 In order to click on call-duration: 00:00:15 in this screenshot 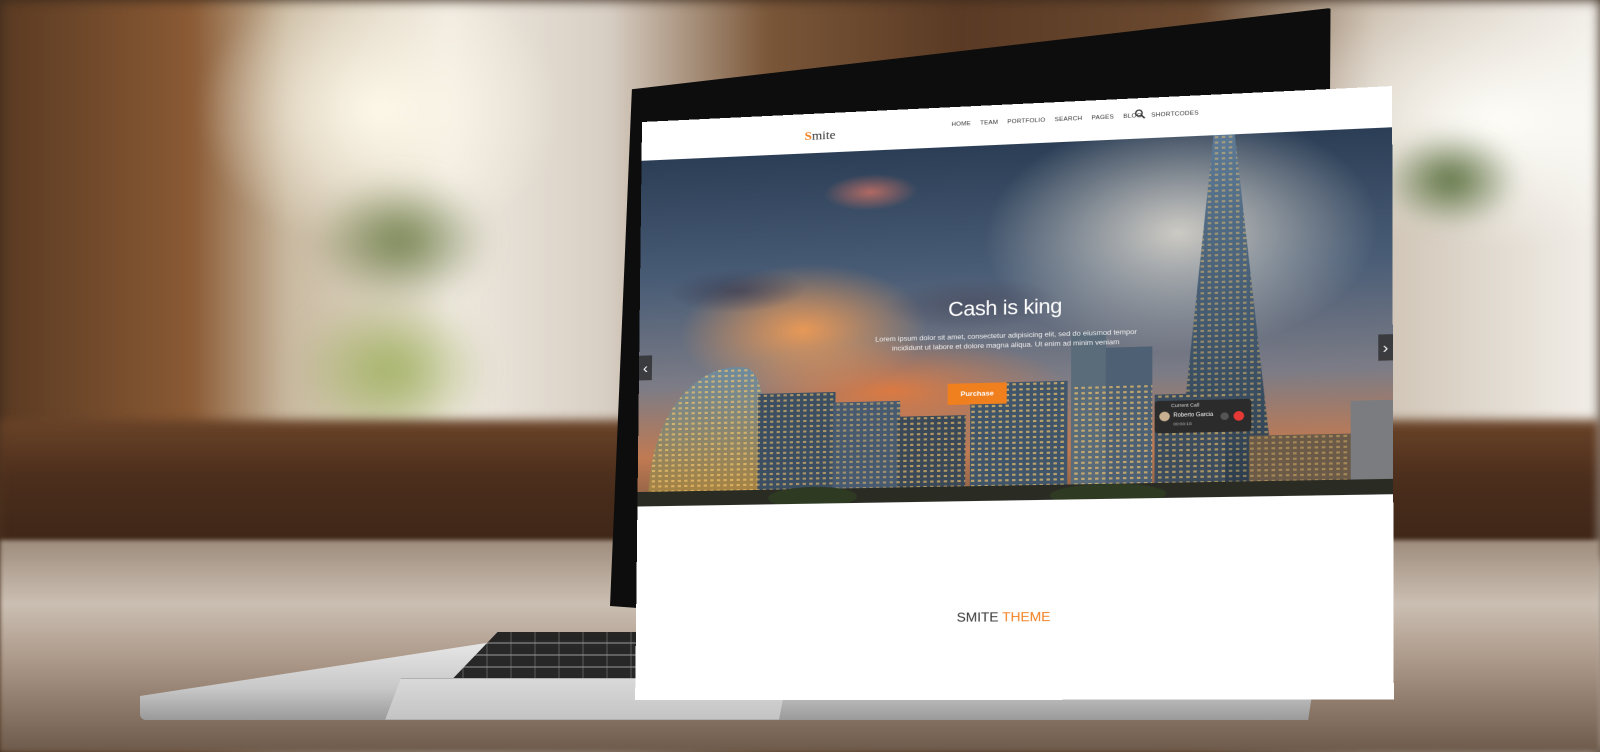, I will do `click(1182, 423)`.